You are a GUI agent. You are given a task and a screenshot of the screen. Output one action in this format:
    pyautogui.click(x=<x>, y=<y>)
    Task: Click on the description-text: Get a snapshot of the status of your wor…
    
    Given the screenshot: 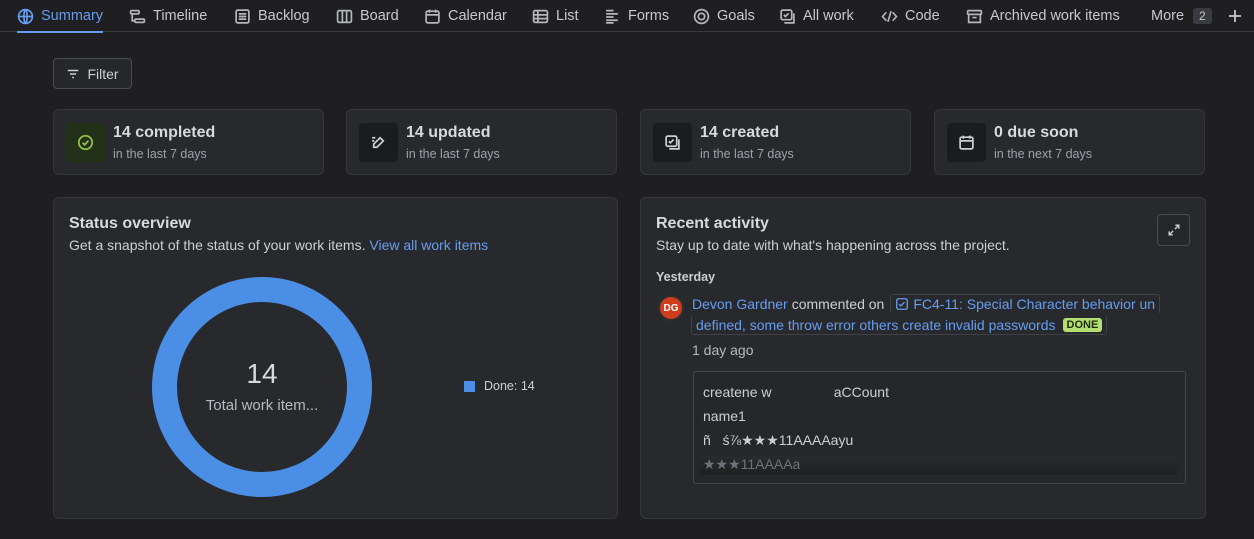 What is the action you would take?
    pyautogui.click(x=217, y=245)
    